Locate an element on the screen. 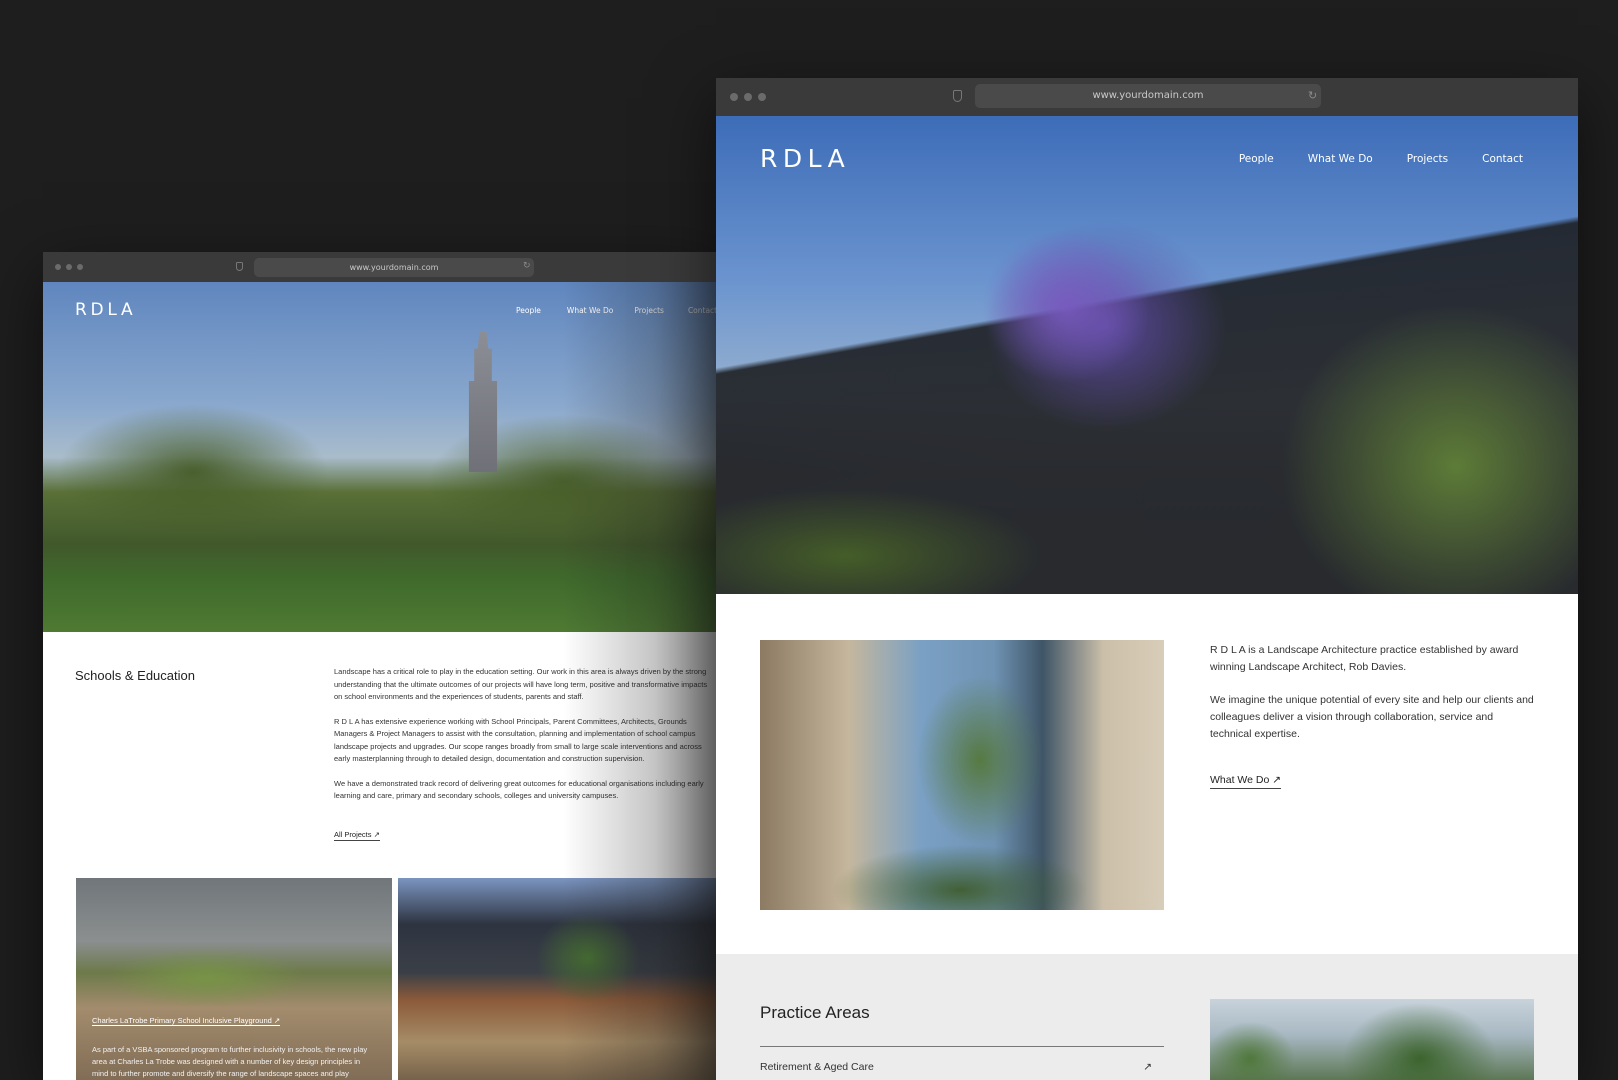  hero-image-schools: RDLA People What We Do Projects Contact is located at coordinates (379, 457).